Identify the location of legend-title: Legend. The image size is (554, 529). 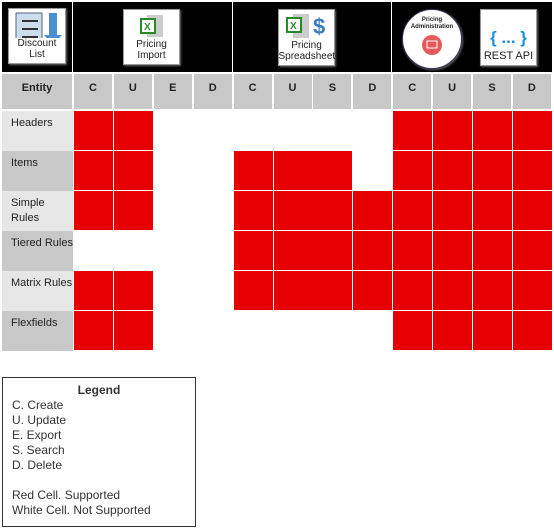
(99, 390).